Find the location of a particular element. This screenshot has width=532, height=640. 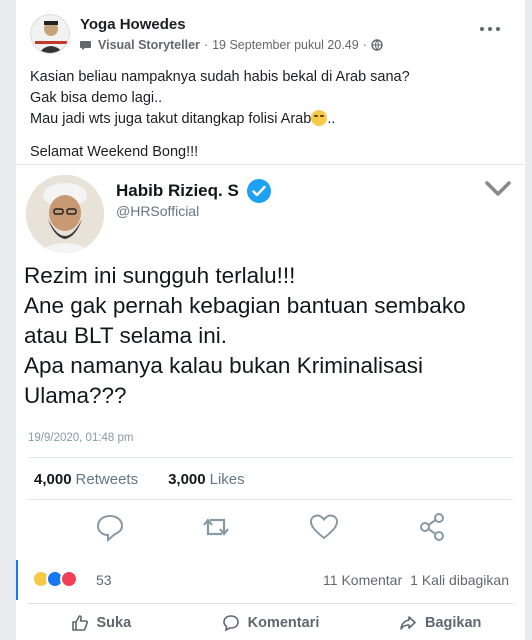

share-count-link: 1 Kali dibagikan is located at coordinates (459, 580).